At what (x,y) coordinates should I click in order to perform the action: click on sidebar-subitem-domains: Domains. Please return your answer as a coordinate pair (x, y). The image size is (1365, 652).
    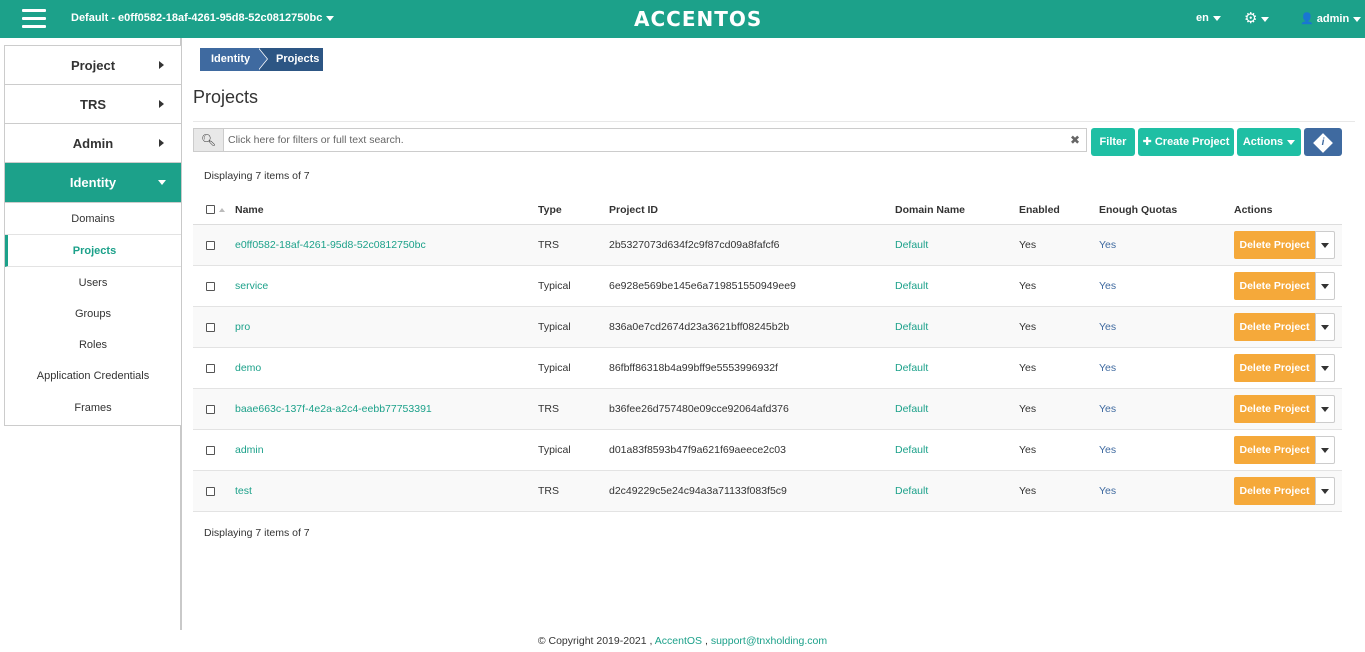
    Looking at the image, I should click on (93, 219).